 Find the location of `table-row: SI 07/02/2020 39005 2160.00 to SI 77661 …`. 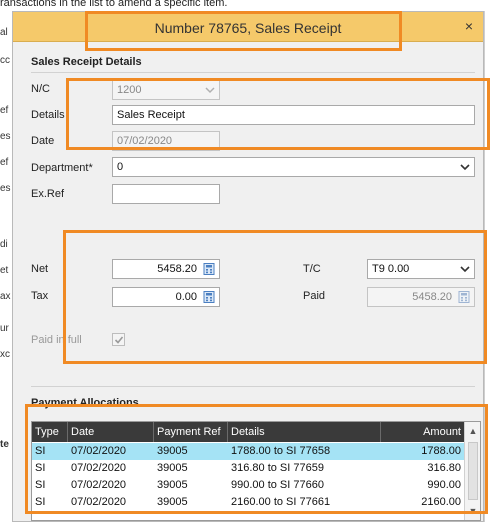

table-row: SI 07/02/2020 39005 2160.00 to SI 77661 … is located at coordinates (248, 502).